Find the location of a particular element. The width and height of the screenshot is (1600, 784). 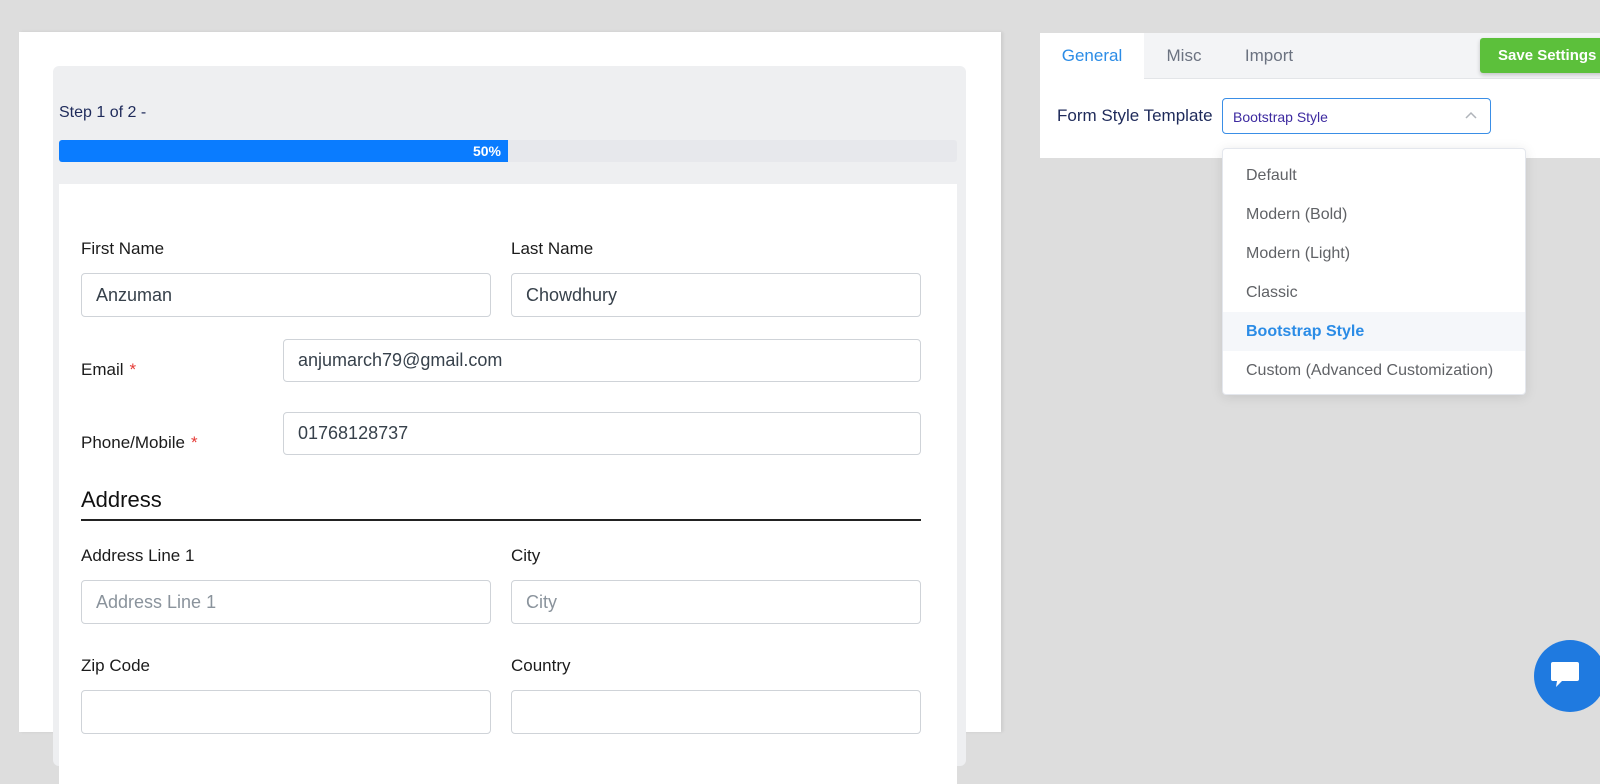

style-option-bootstrap: Bootstrap Style is located at coordinates (1374, 331).